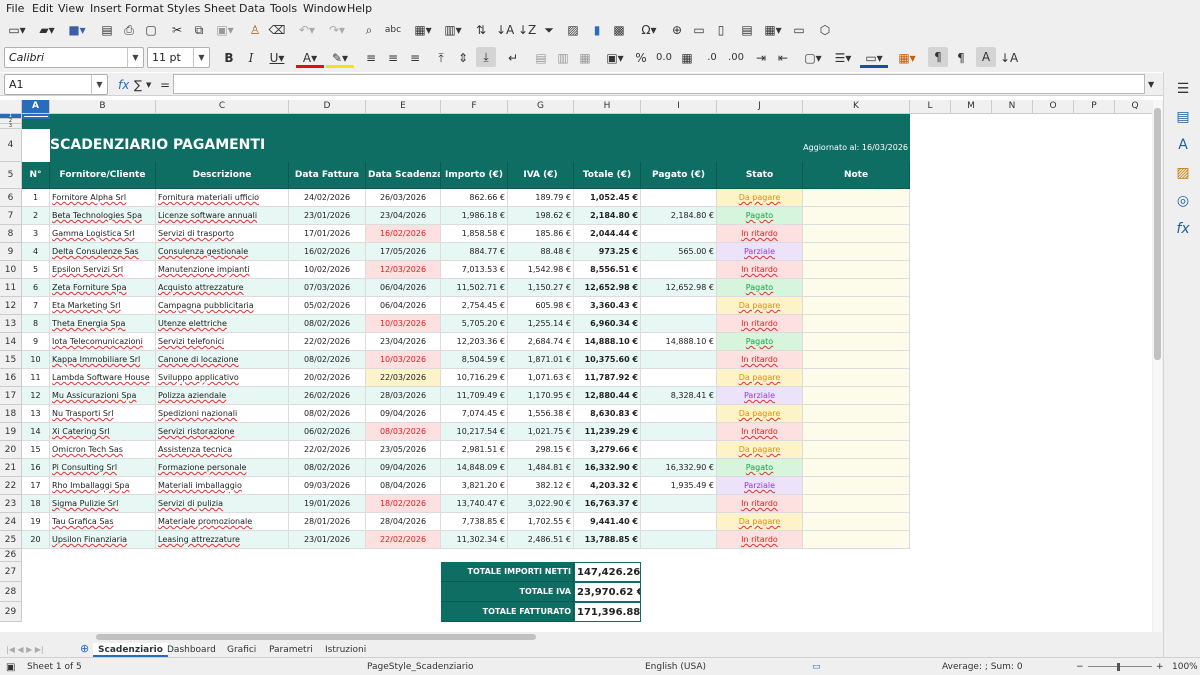  I want to click on cell-stato: Pagato, so click(760, 342).